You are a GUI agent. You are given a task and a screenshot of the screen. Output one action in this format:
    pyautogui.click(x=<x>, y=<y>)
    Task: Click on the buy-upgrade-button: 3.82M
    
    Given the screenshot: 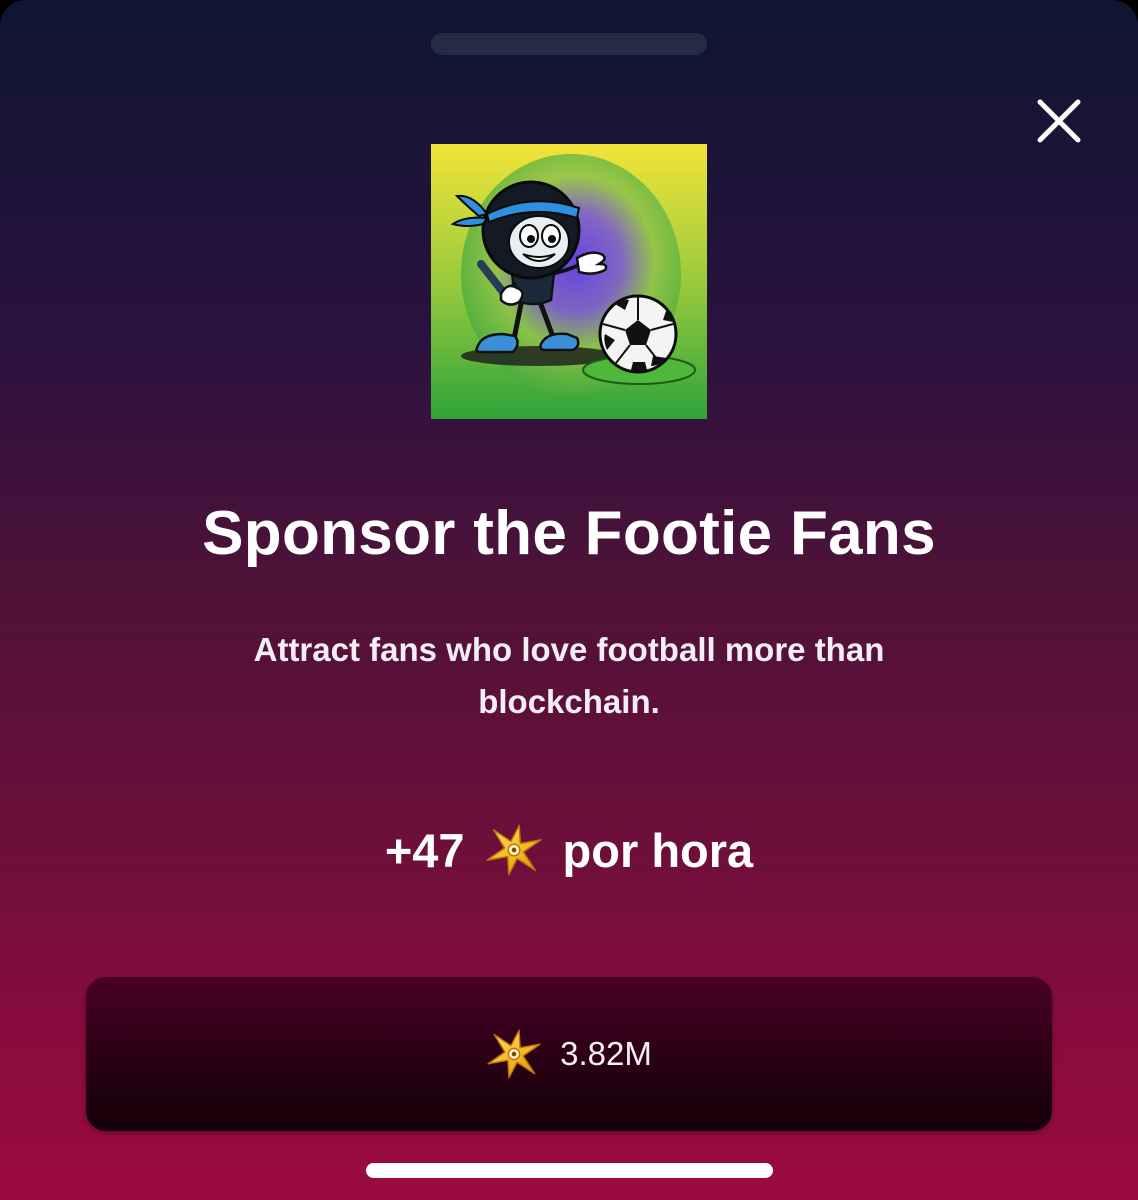 What is the action you would take?
    pyautogui.click(x=569, y=1054)
    